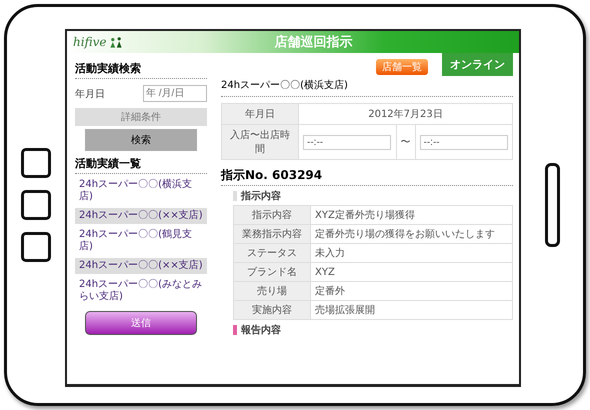  I want to click on people-icon, so click(116, 42).